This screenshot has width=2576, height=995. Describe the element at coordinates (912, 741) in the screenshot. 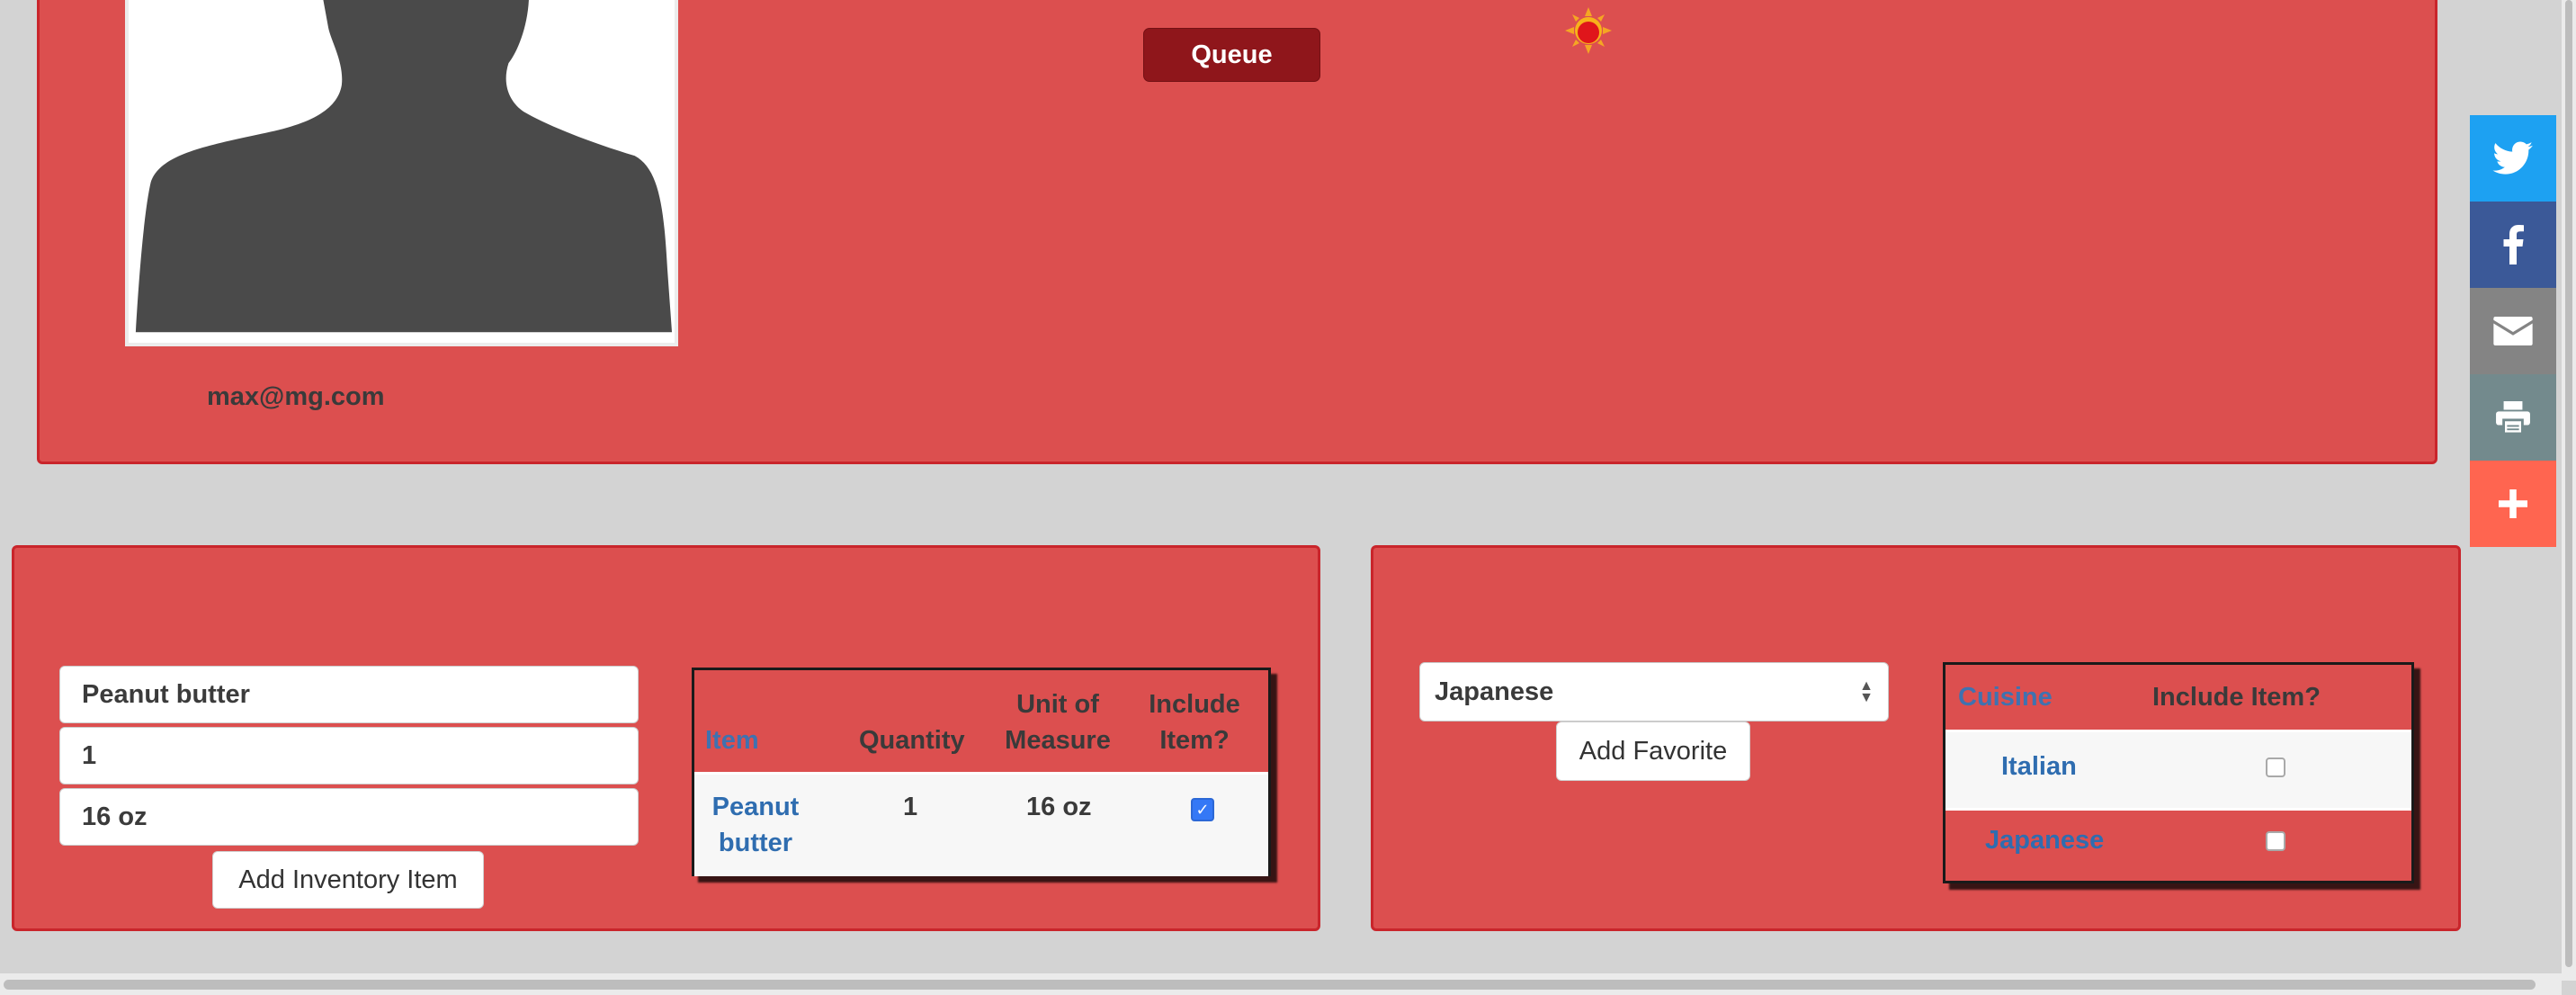

I see `header-quantity: Quantity` at that location.